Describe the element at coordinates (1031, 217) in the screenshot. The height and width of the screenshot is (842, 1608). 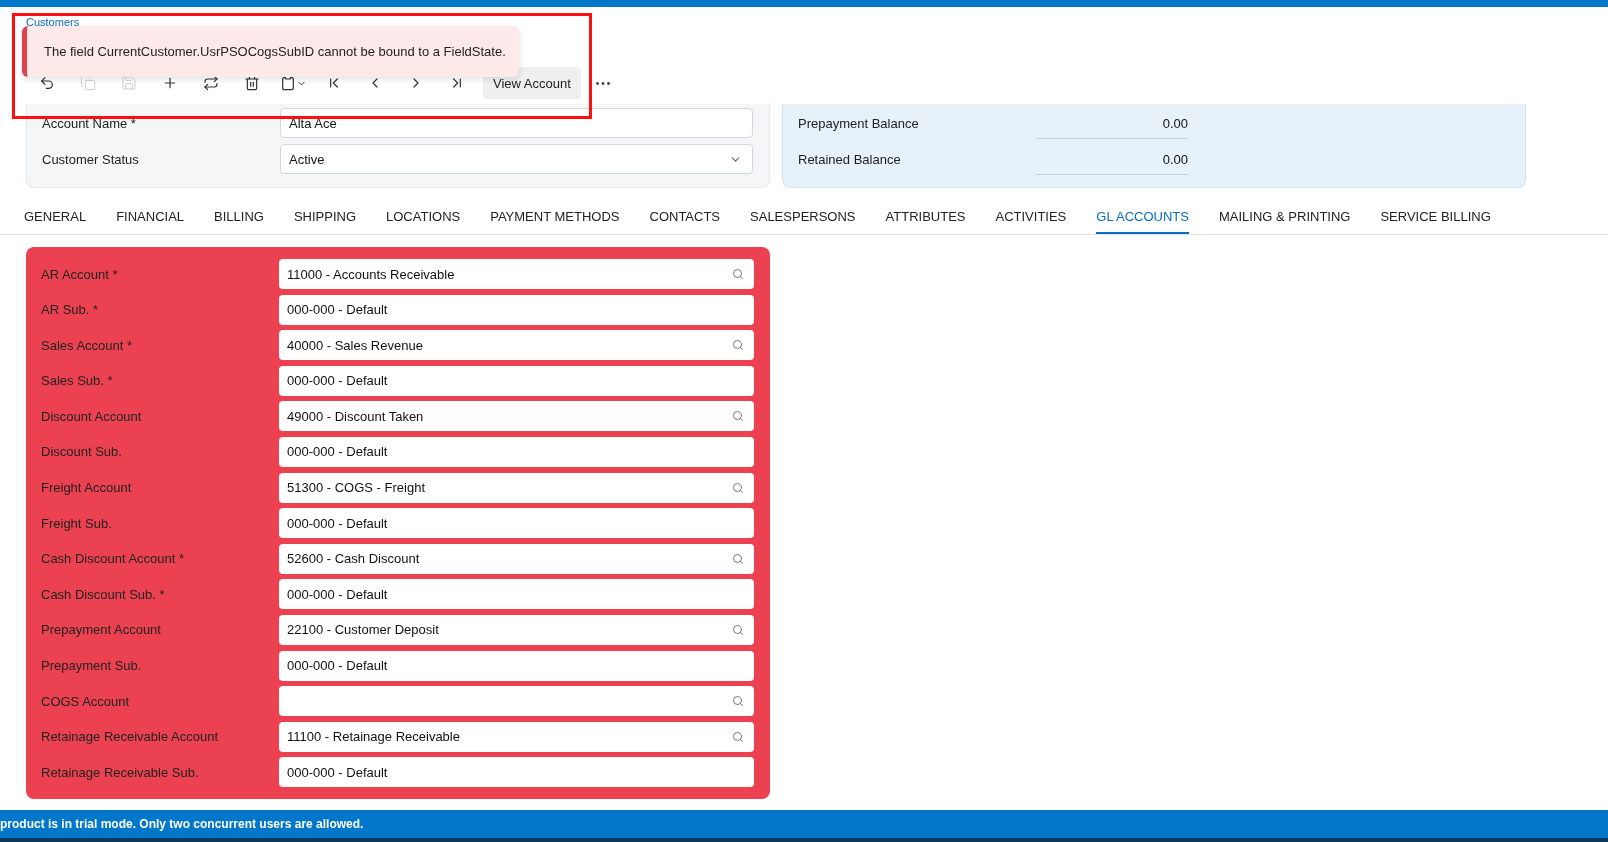
I see `tab: ACTIVITIES` at that location.